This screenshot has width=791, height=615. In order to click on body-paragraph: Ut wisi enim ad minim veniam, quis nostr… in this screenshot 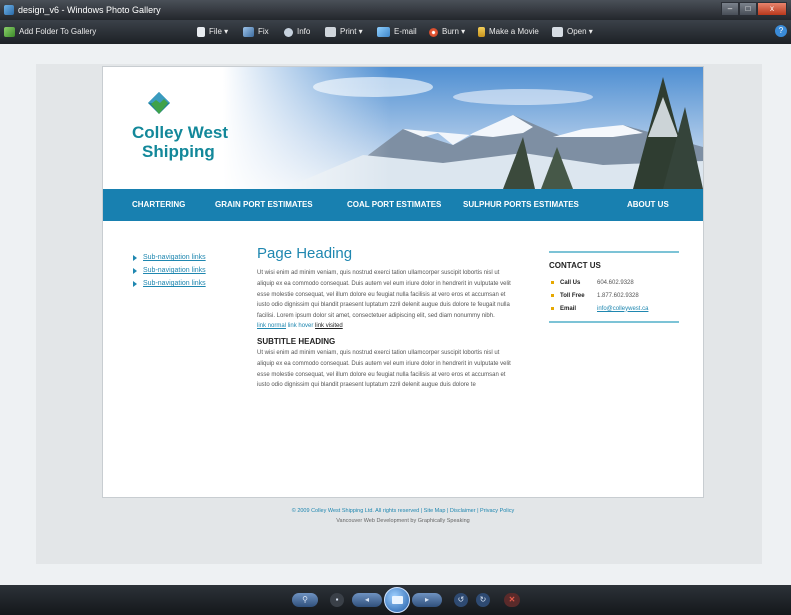, I will do `click(384, 295)`.